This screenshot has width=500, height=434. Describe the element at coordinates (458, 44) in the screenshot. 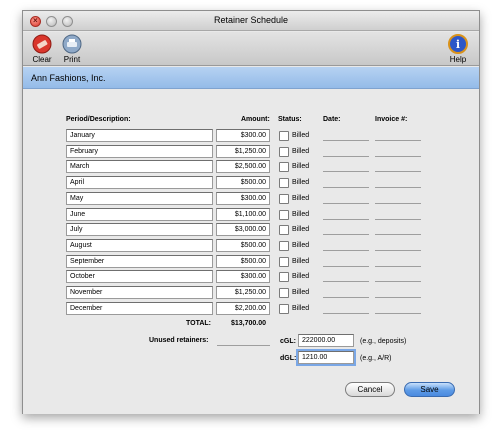

I see `info-icon: i` at that location.